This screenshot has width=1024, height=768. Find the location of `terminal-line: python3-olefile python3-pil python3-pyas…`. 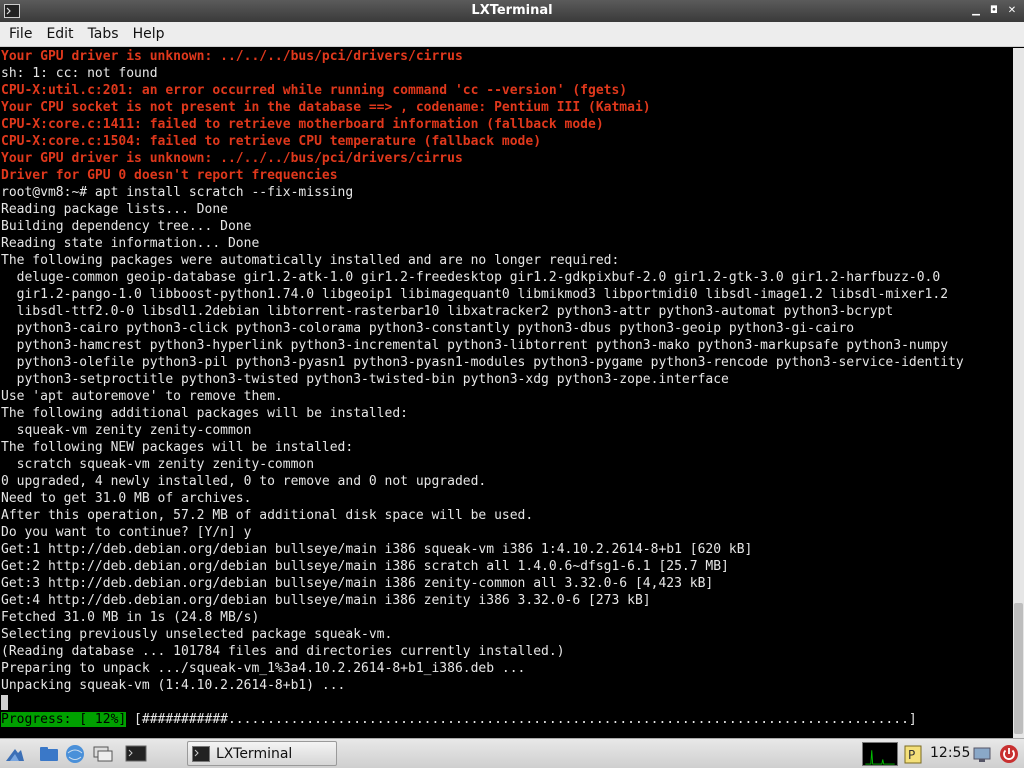

terminal-line: python3-olefile python3-pil python3-pyas… is located at coordinates (482, 362).